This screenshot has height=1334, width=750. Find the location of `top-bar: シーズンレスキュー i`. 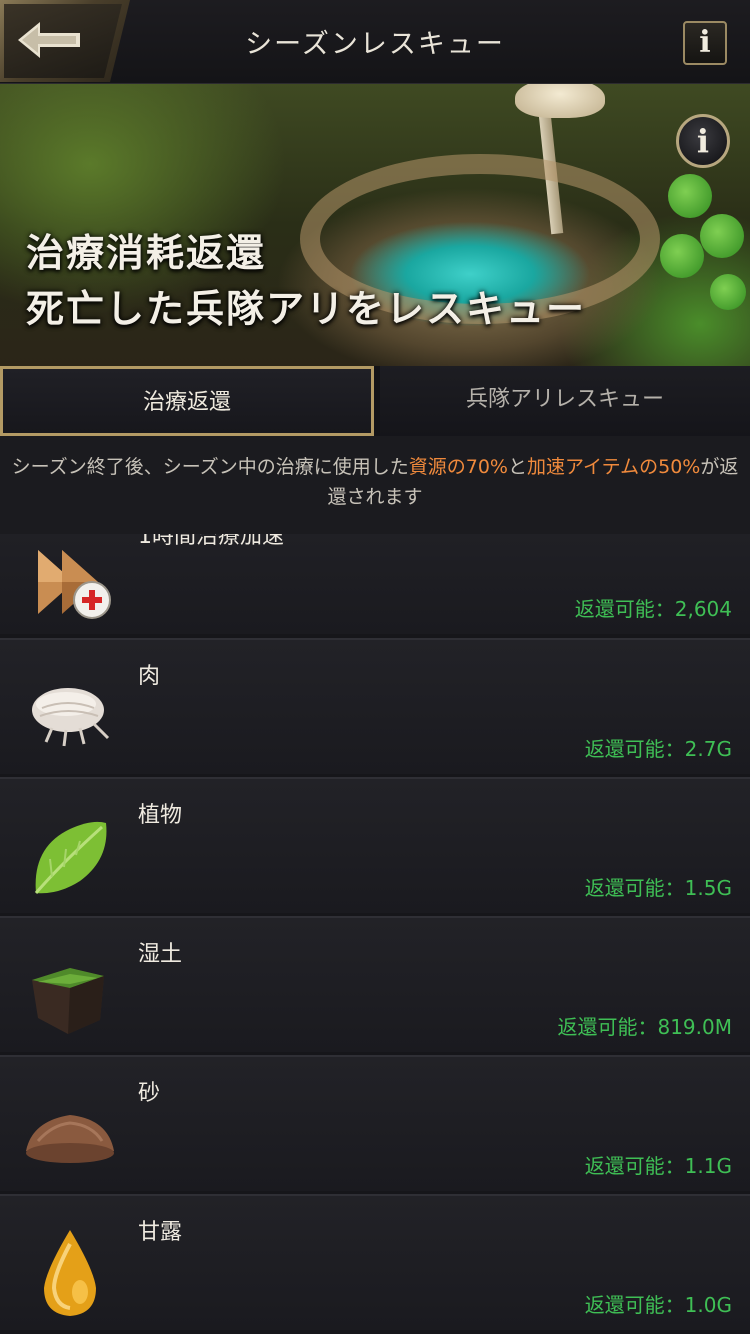

top-bar: シーズンレスキュー i is located at coordinates (375, 42).